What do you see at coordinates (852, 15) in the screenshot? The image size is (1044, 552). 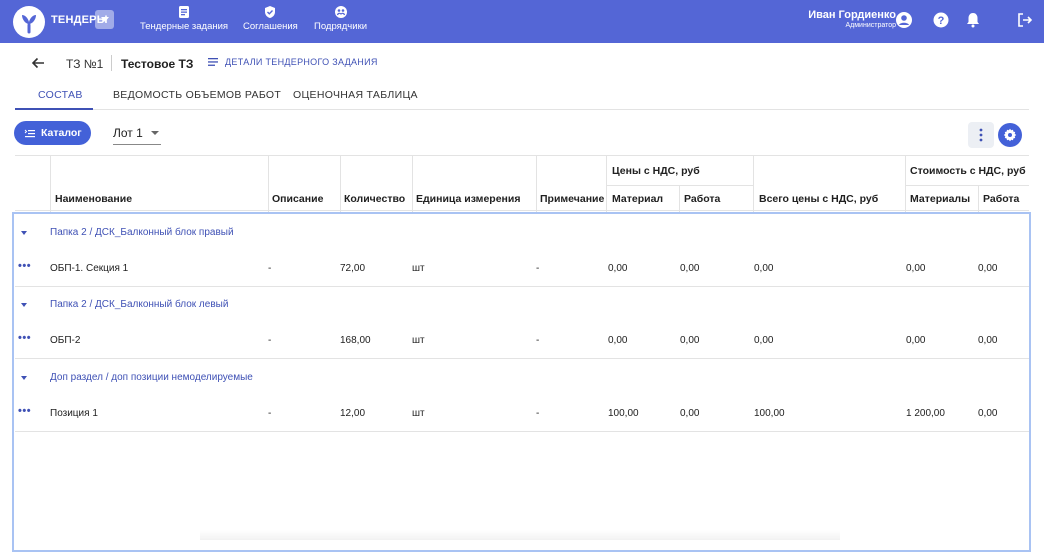 I see `user-name-text: Иван Гордиенко` at bounding box center [852, 15].